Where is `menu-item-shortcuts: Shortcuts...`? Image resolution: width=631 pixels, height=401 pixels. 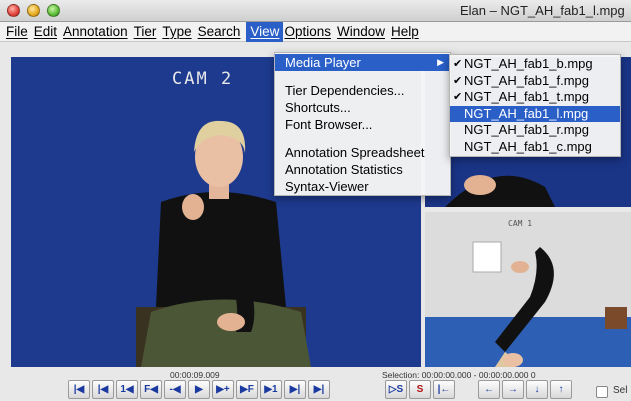 menu-item-shortcuts: Shortcuts... is located at coordinates (362, 107).